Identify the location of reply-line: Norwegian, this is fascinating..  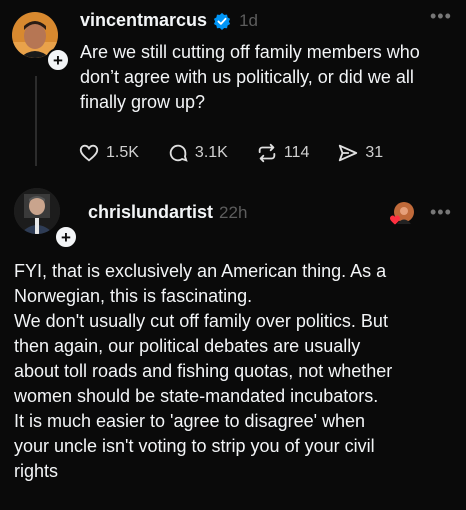
(133, 296).